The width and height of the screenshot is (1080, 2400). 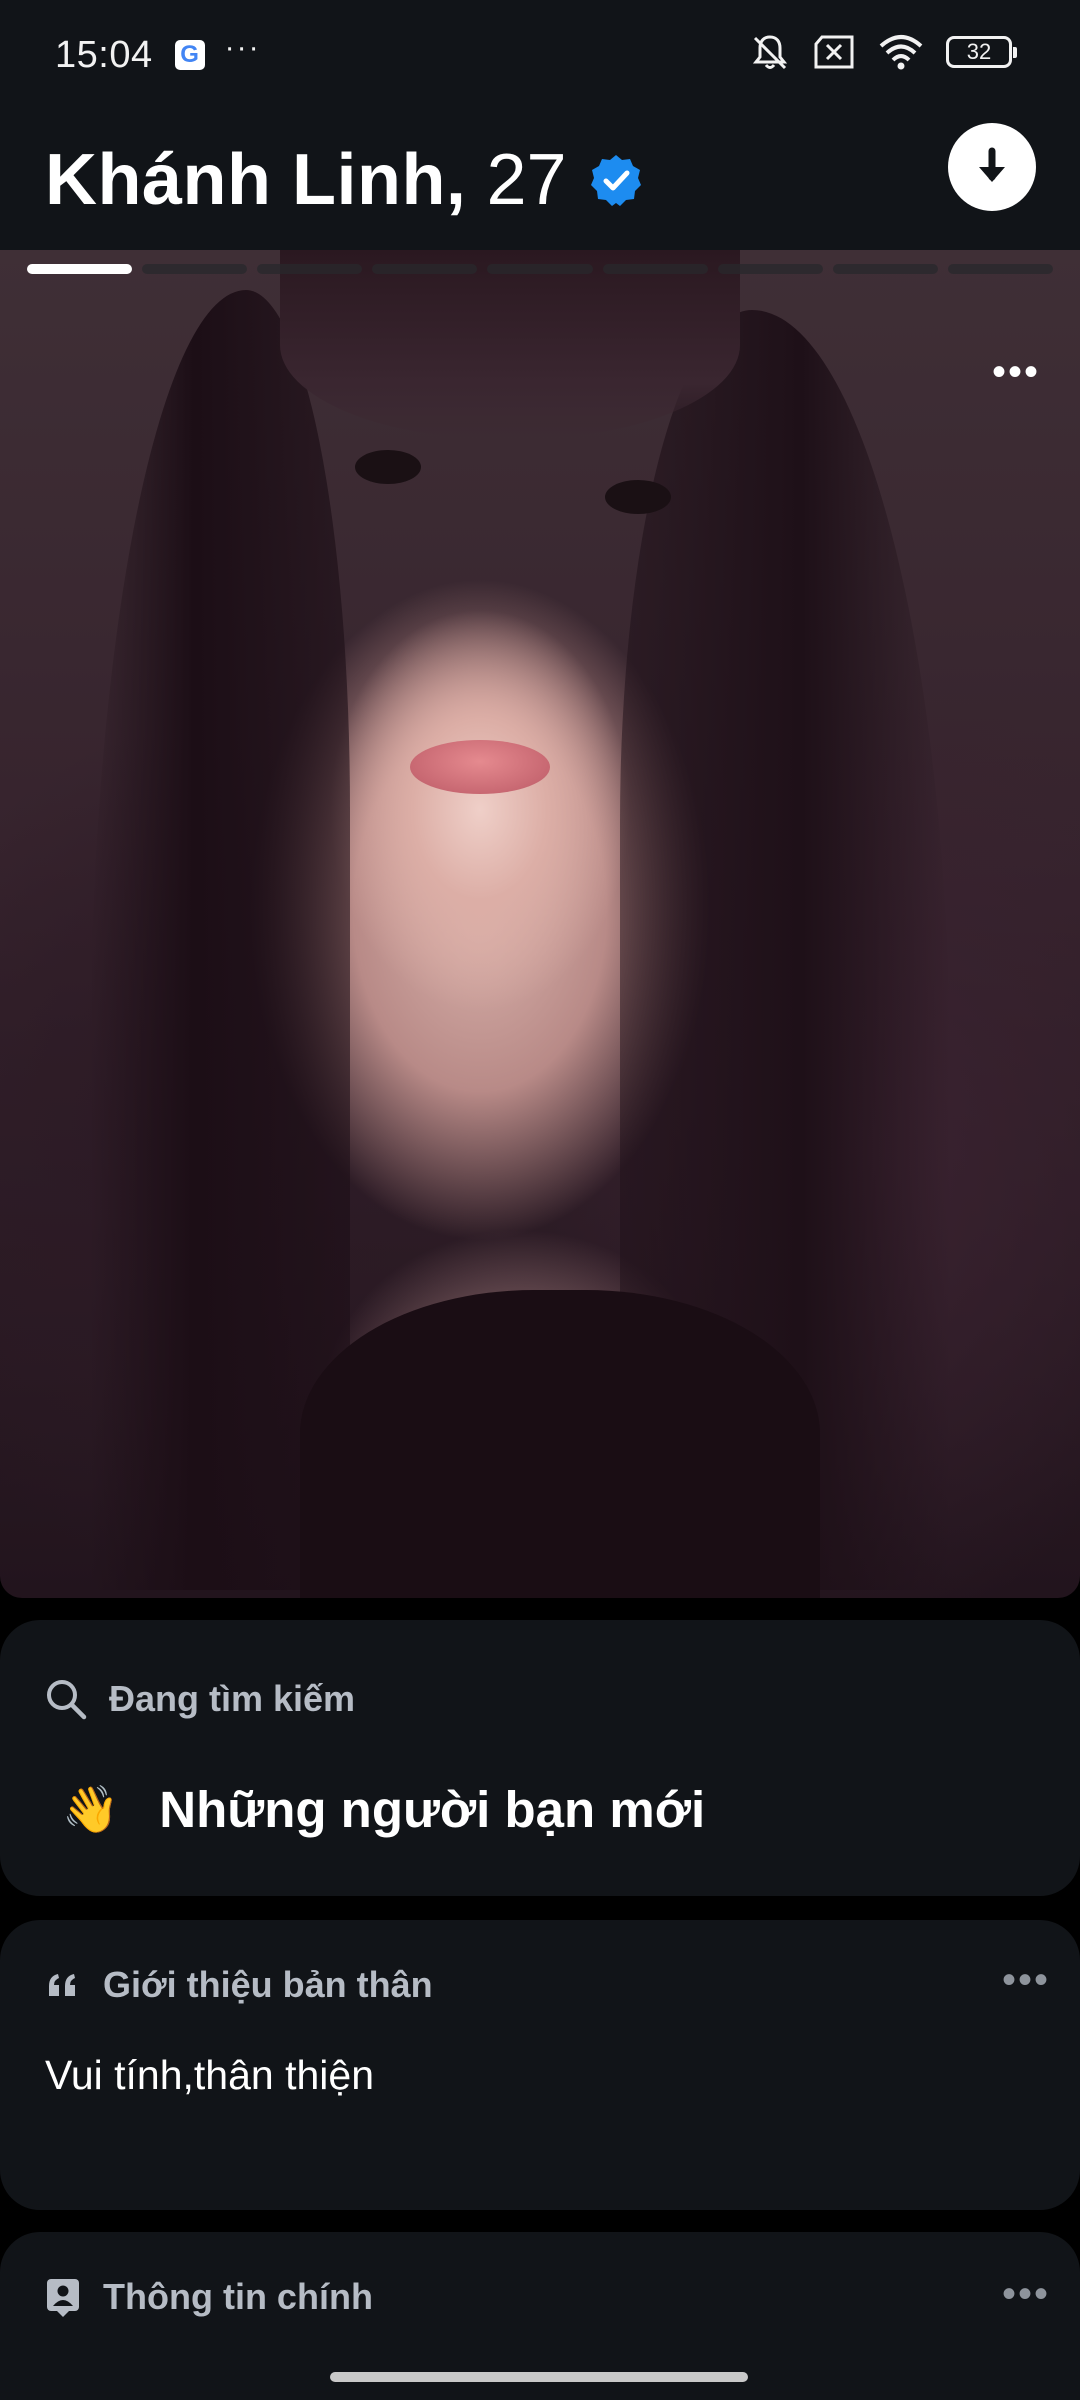 I want to click on looking-for-header: Đang tìm kiếm, so click(x=200, y=1699).